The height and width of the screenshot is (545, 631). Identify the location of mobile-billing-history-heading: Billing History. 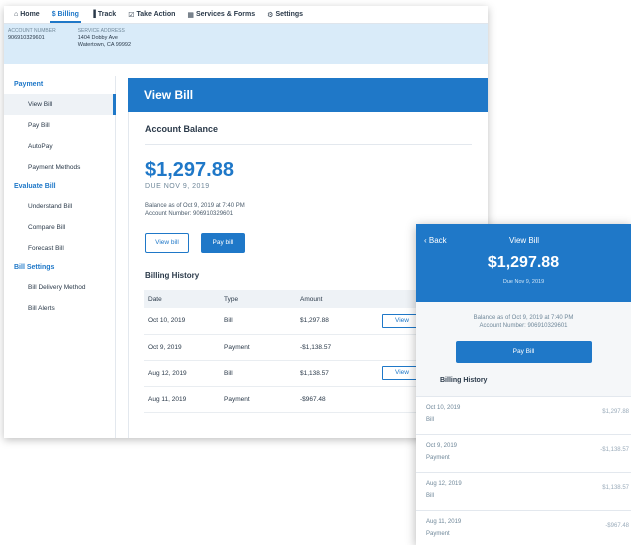
(464, 380).